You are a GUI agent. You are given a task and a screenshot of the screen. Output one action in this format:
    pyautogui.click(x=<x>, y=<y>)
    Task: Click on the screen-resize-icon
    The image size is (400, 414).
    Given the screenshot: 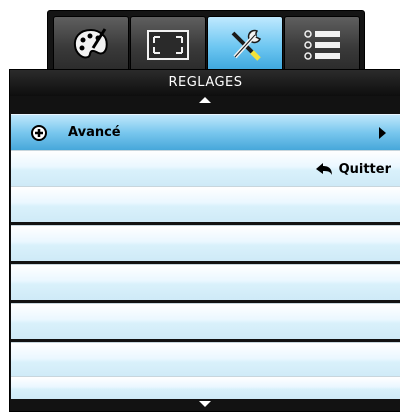 What is the action you would take?
    pyautogui.click(x=168, y=44)
    